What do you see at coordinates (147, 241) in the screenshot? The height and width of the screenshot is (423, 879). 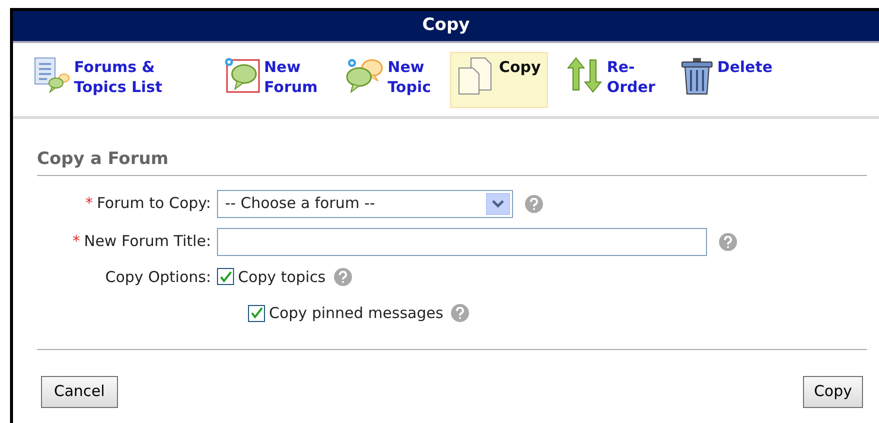 I see `field-label: New Forum Title:` at bounding box center [147, 241].